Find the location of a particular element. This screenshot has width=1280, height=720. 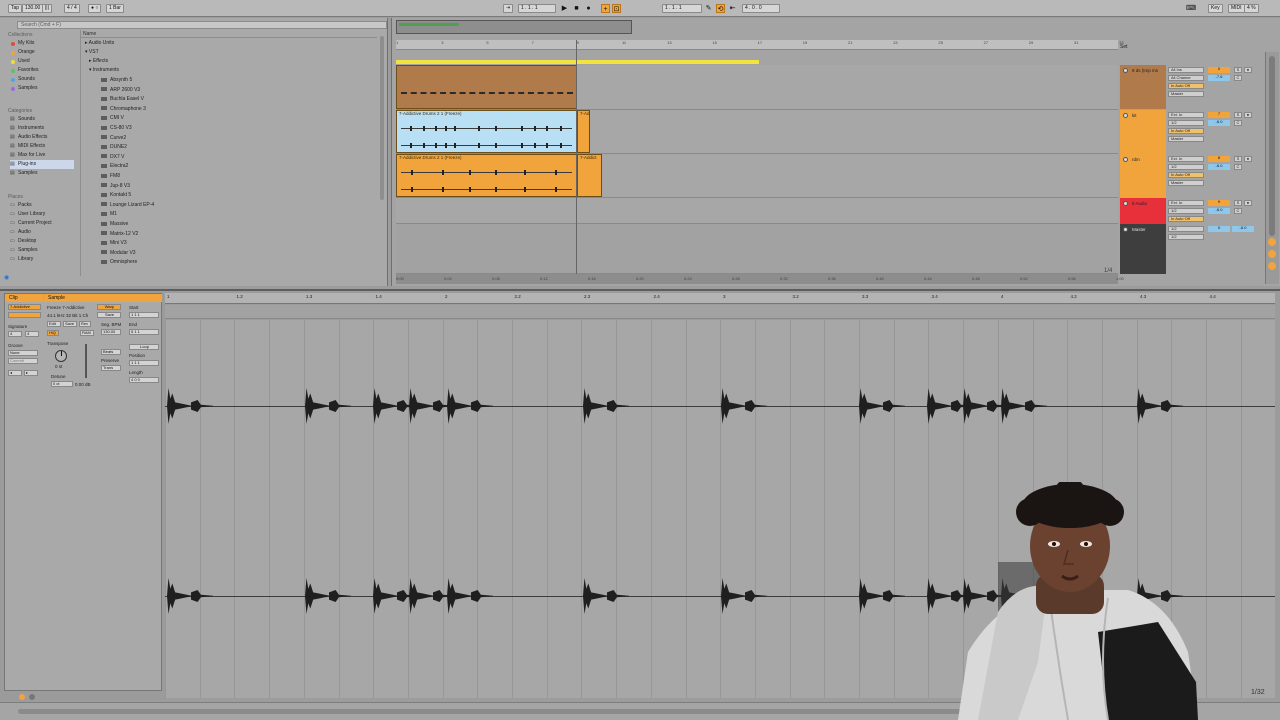

category-item: ▤ Samples is located at coordinates (42, 173).